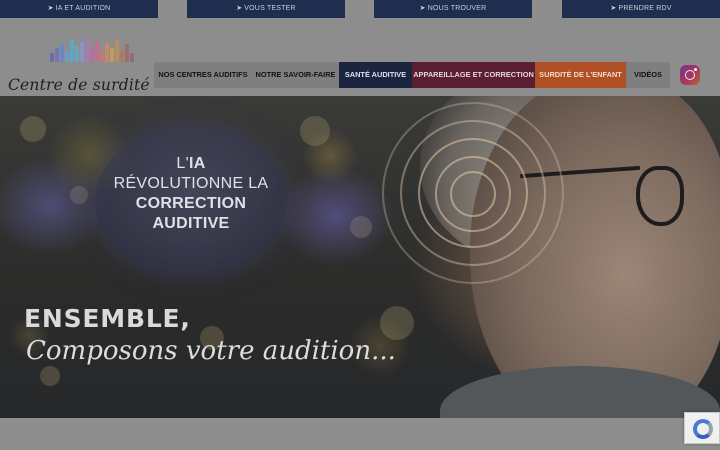  I want to click on recaptcha-badge, so click(702, 428).